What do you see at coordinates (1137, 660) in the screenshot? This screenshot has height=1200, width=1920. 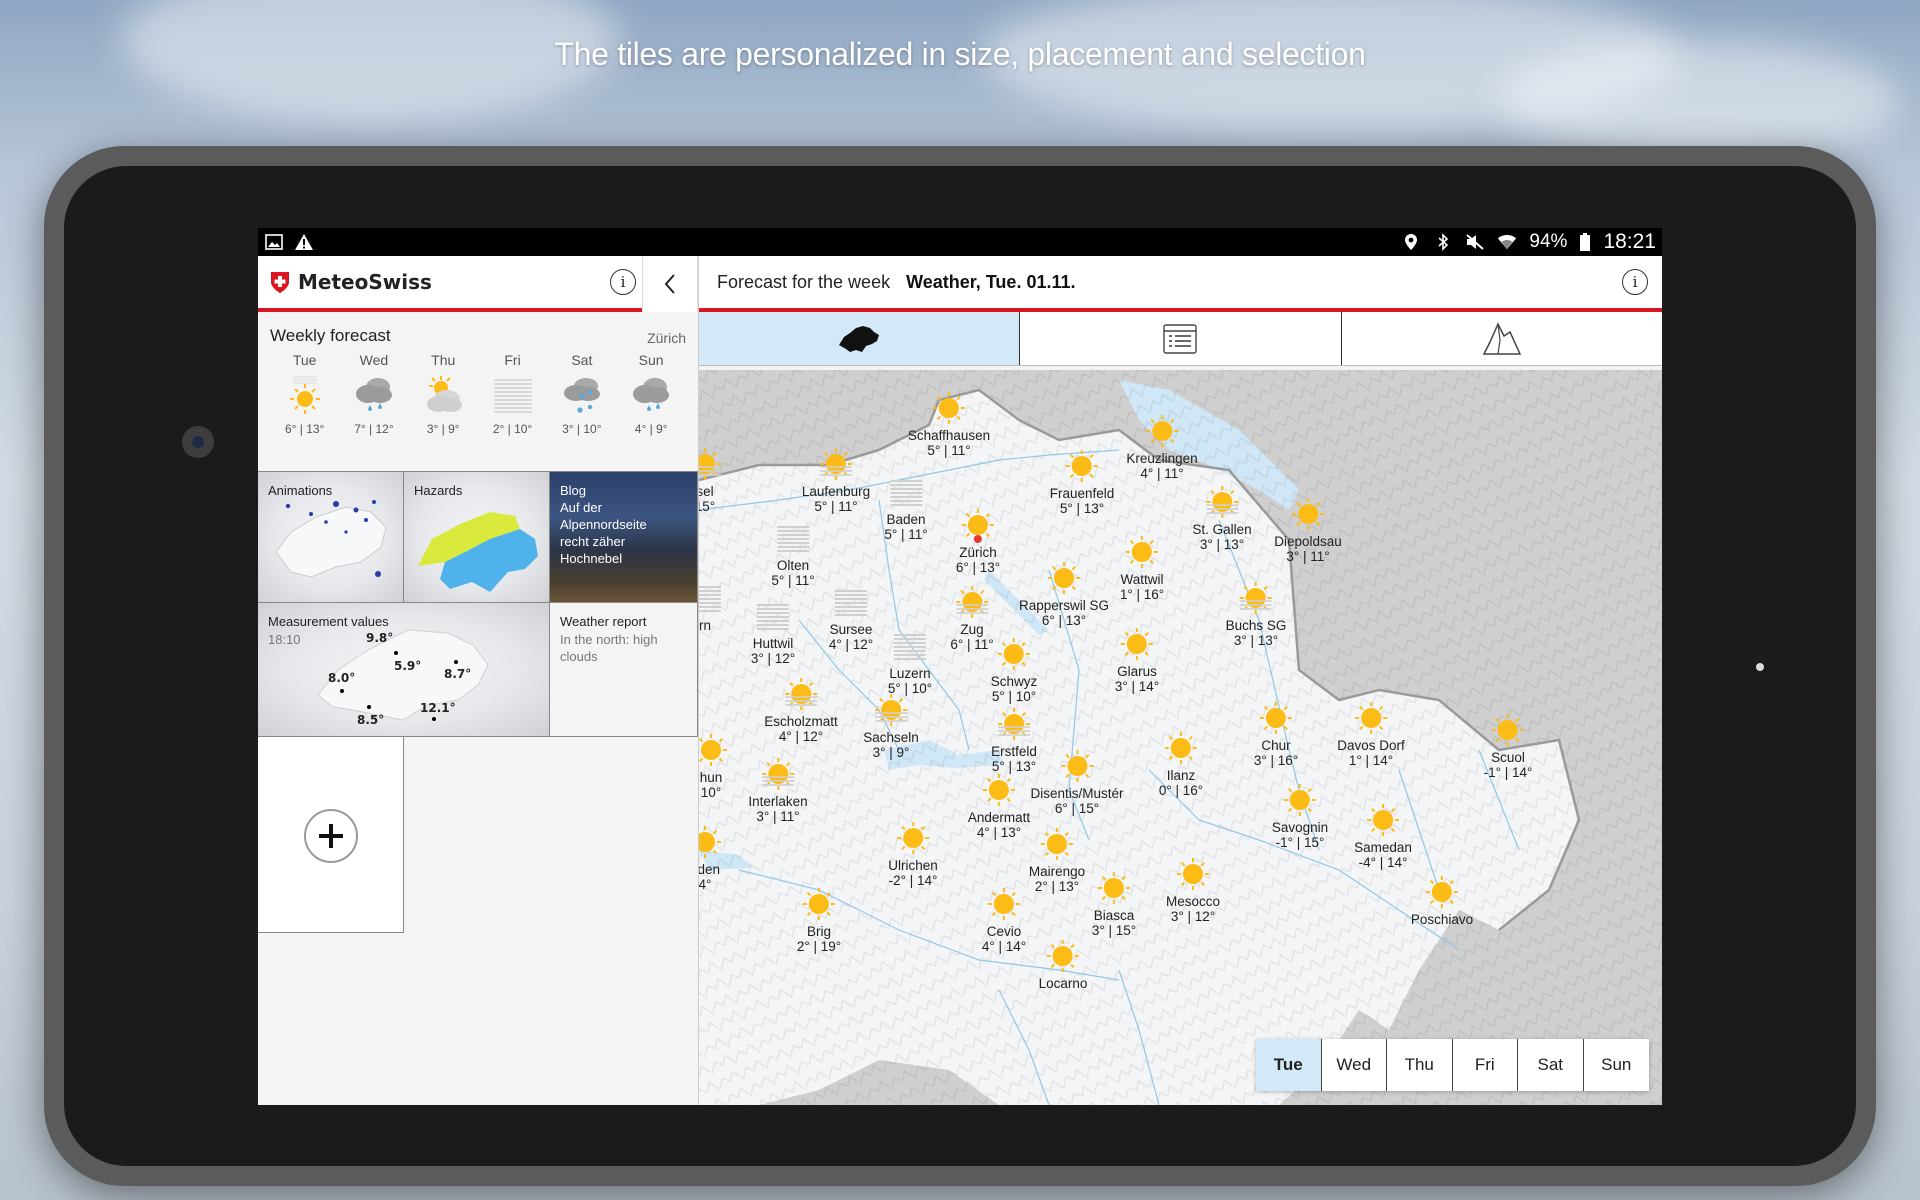 I see `map-city-marker: Glarus 3° | 14°` at bounding box center [1137, 660].